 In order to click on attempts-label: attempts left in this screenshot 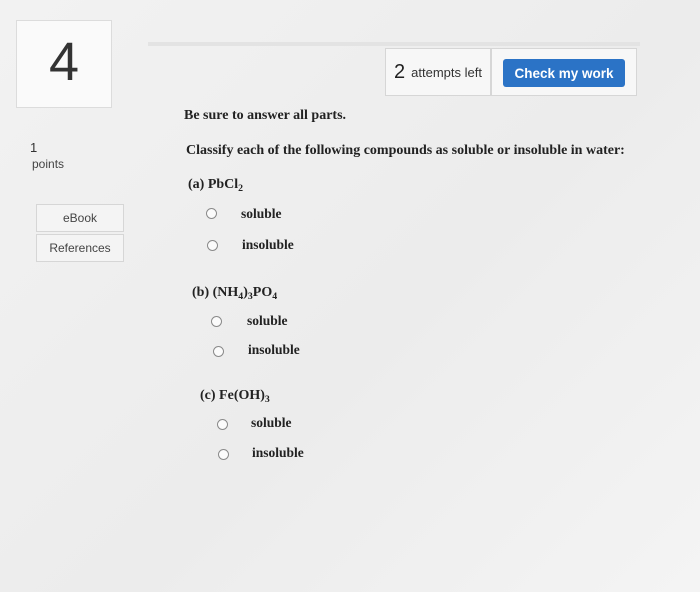, I will do `click(446, 72)`.